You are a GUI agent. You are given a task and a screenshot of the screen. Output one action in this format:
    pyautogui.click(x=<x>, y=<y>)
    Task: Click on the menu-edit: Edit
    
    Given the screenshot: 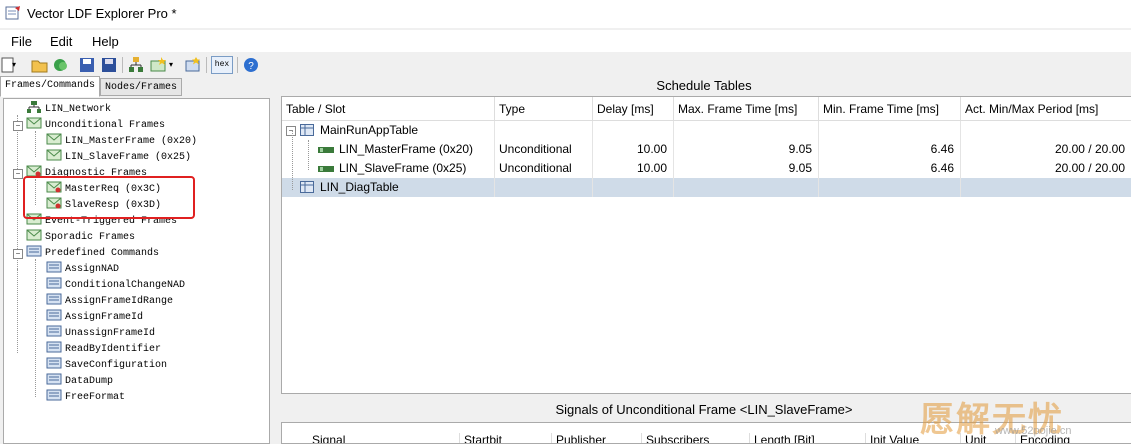 What is the action you would take?
    pyautogui.click(x=61, y=41)
    